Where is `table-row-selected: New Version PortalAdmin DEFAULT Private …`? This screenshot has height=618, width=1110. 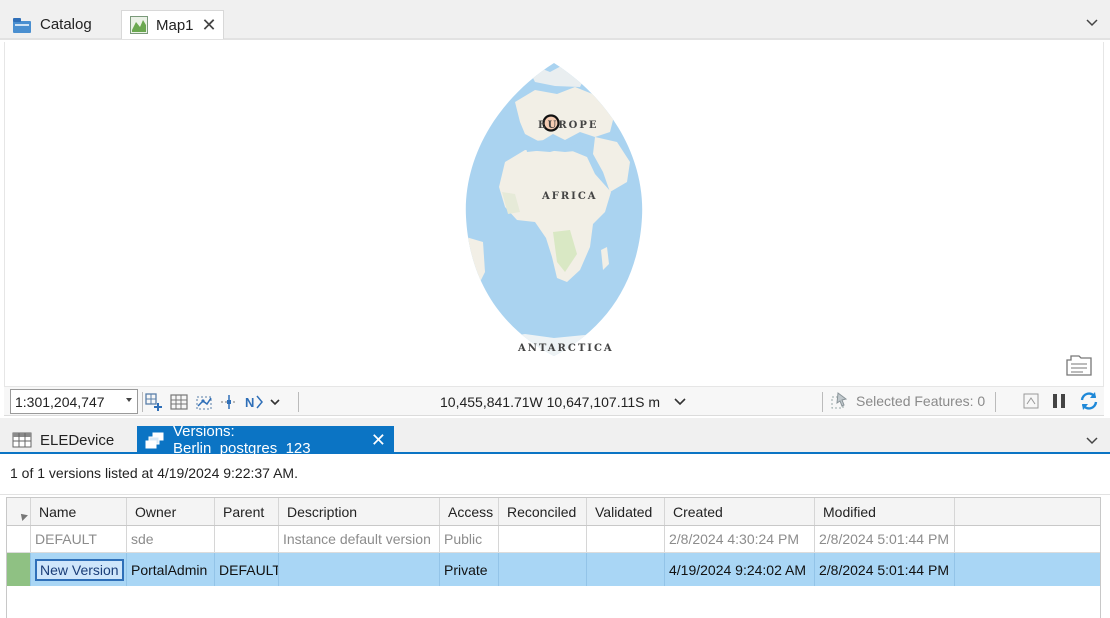 table-row-selected: New Version PortalAdmin DEFAULT Private … is located at coordinates (553, 569).